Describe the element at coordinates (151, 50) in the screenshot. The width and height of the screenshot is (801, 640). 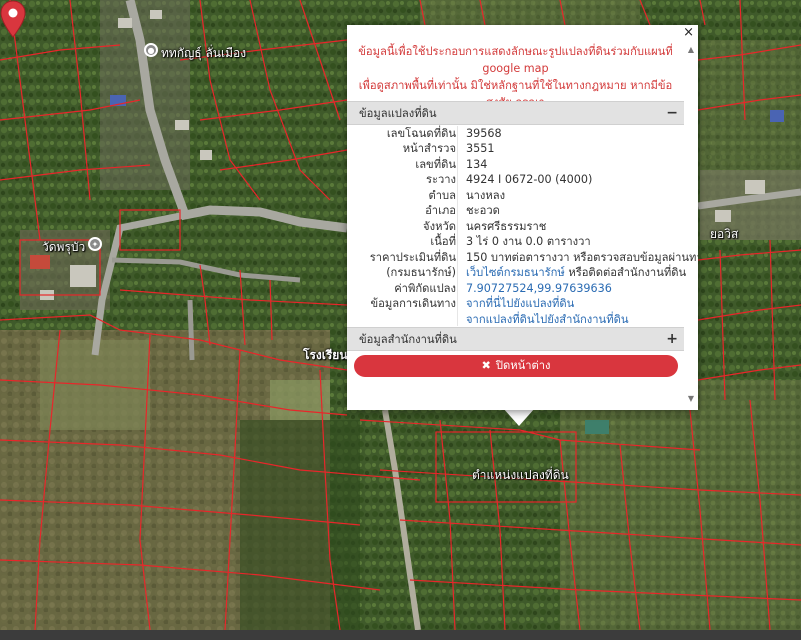
I see `poi-pin-icon: ●` at that location.